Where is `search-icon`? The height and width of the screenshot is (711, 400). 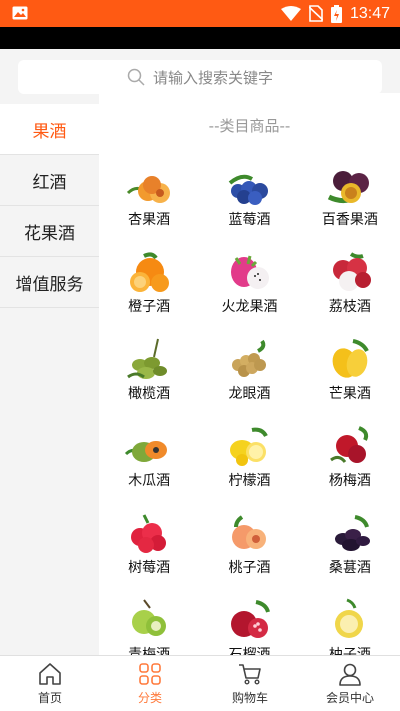 search-icon is located at coordinates (136, 77).